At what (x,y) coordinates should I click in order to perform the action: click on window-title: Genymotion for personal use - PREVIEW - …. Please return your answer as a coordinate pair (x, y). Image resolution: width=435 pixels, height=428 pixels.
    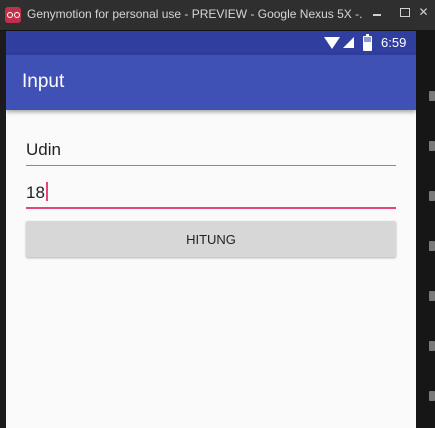
    Looking at the image, I should click on (194, 14).